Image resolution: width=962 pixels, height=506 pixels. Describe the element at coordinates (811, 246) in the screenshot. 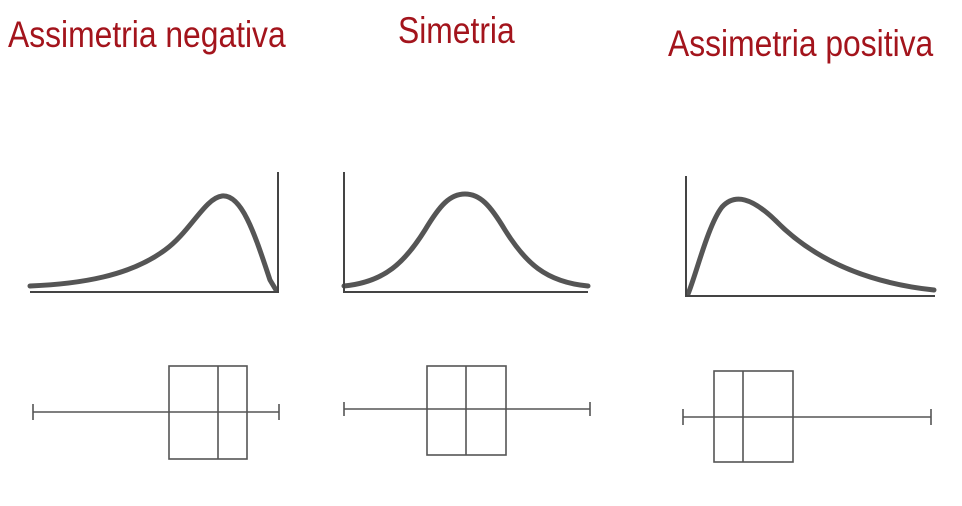

I see `density-curve-positive` at that location.